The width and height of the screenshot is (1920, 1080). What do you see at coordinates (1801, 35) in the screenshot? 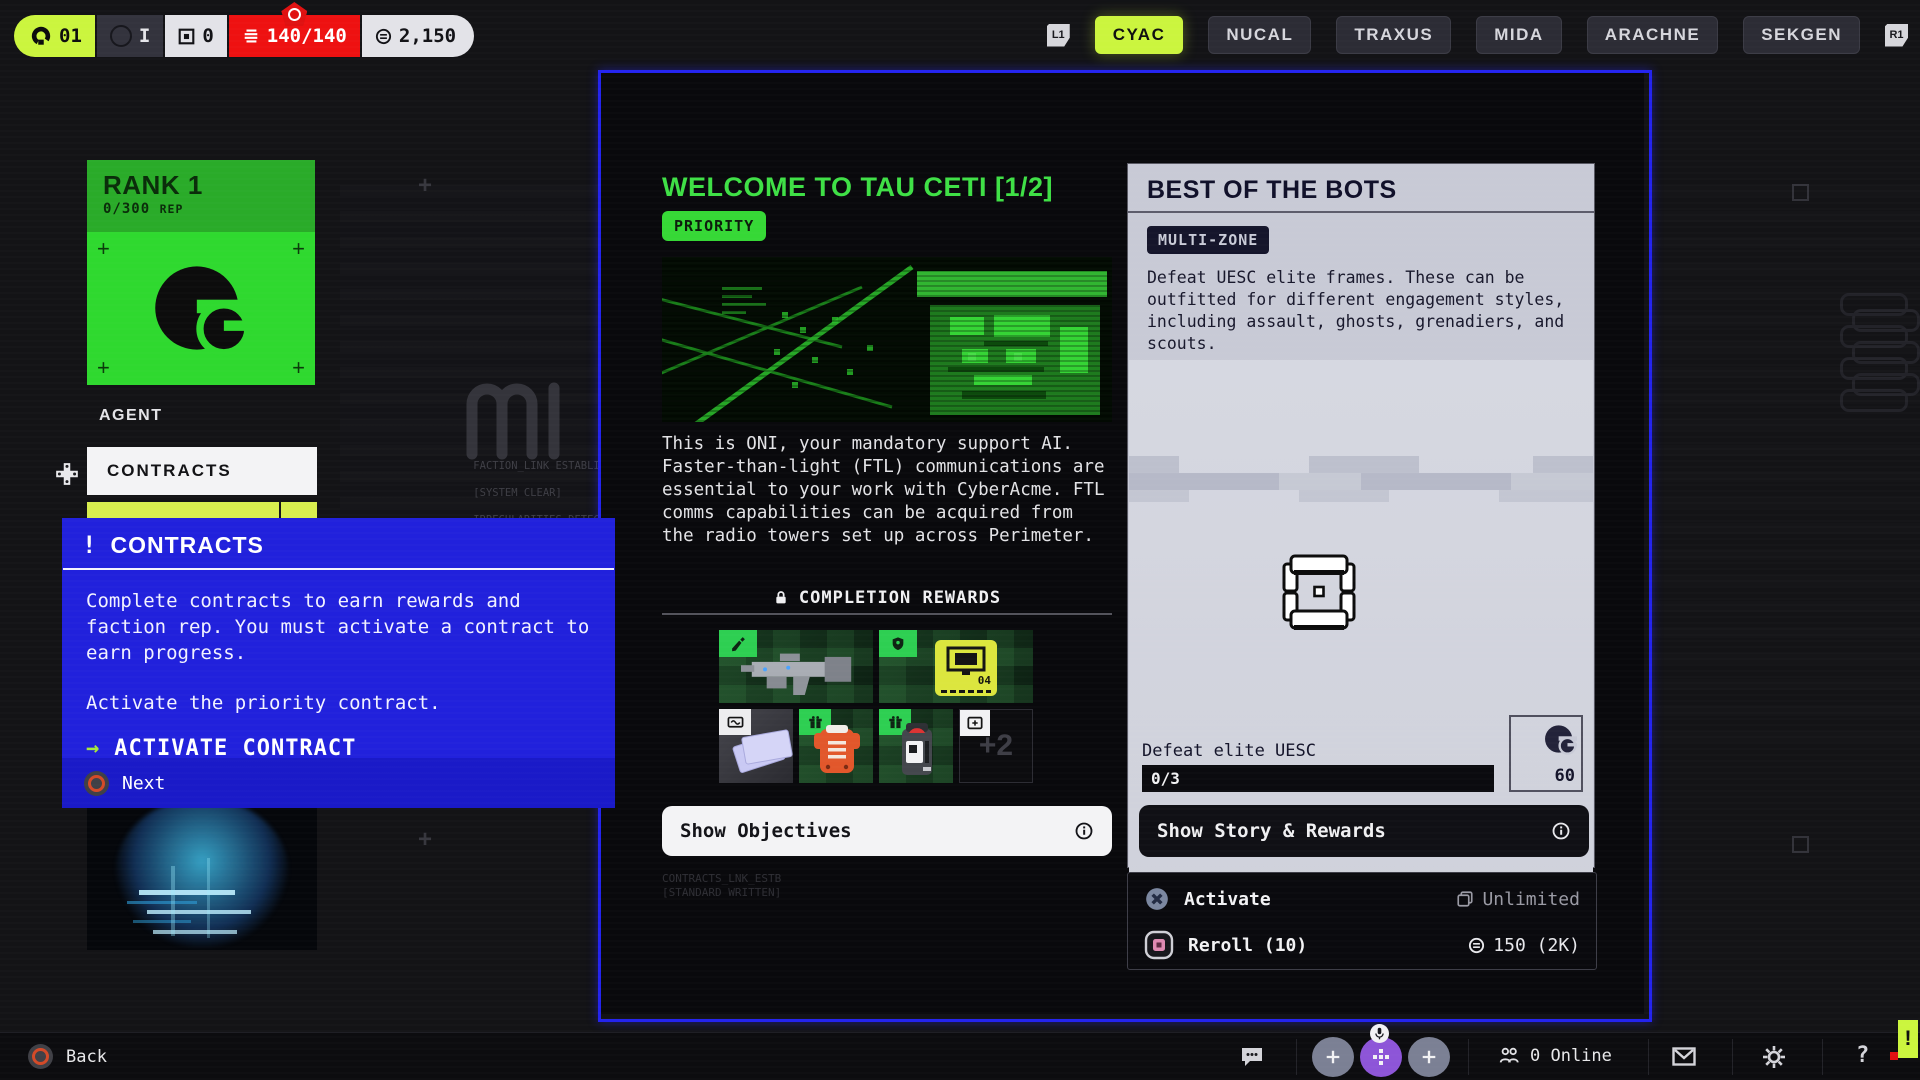
I see `tab-sekgen: SEKGEN` at bounding box center [1801, 35].